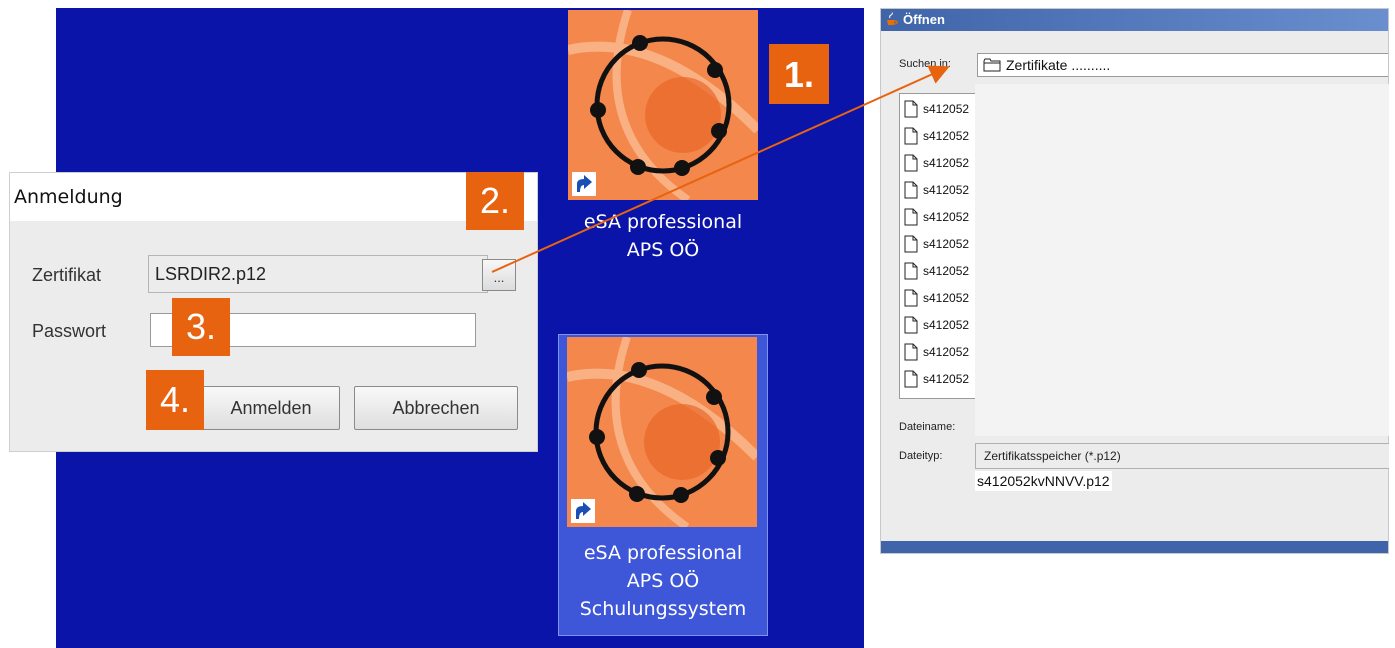  I want to click on step-marker-2: 2., so click(495, 201).